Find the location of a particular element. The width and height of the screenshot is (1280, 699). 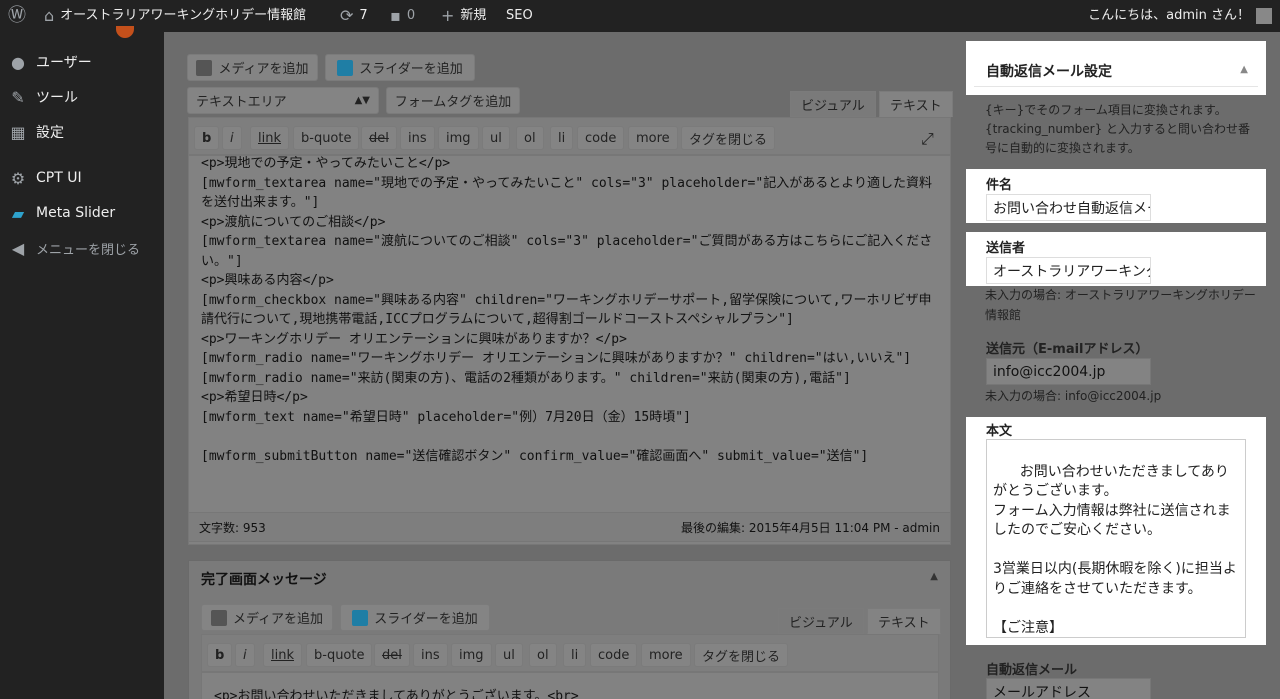

quicktag-b: b is located at coordinates (207, 138).